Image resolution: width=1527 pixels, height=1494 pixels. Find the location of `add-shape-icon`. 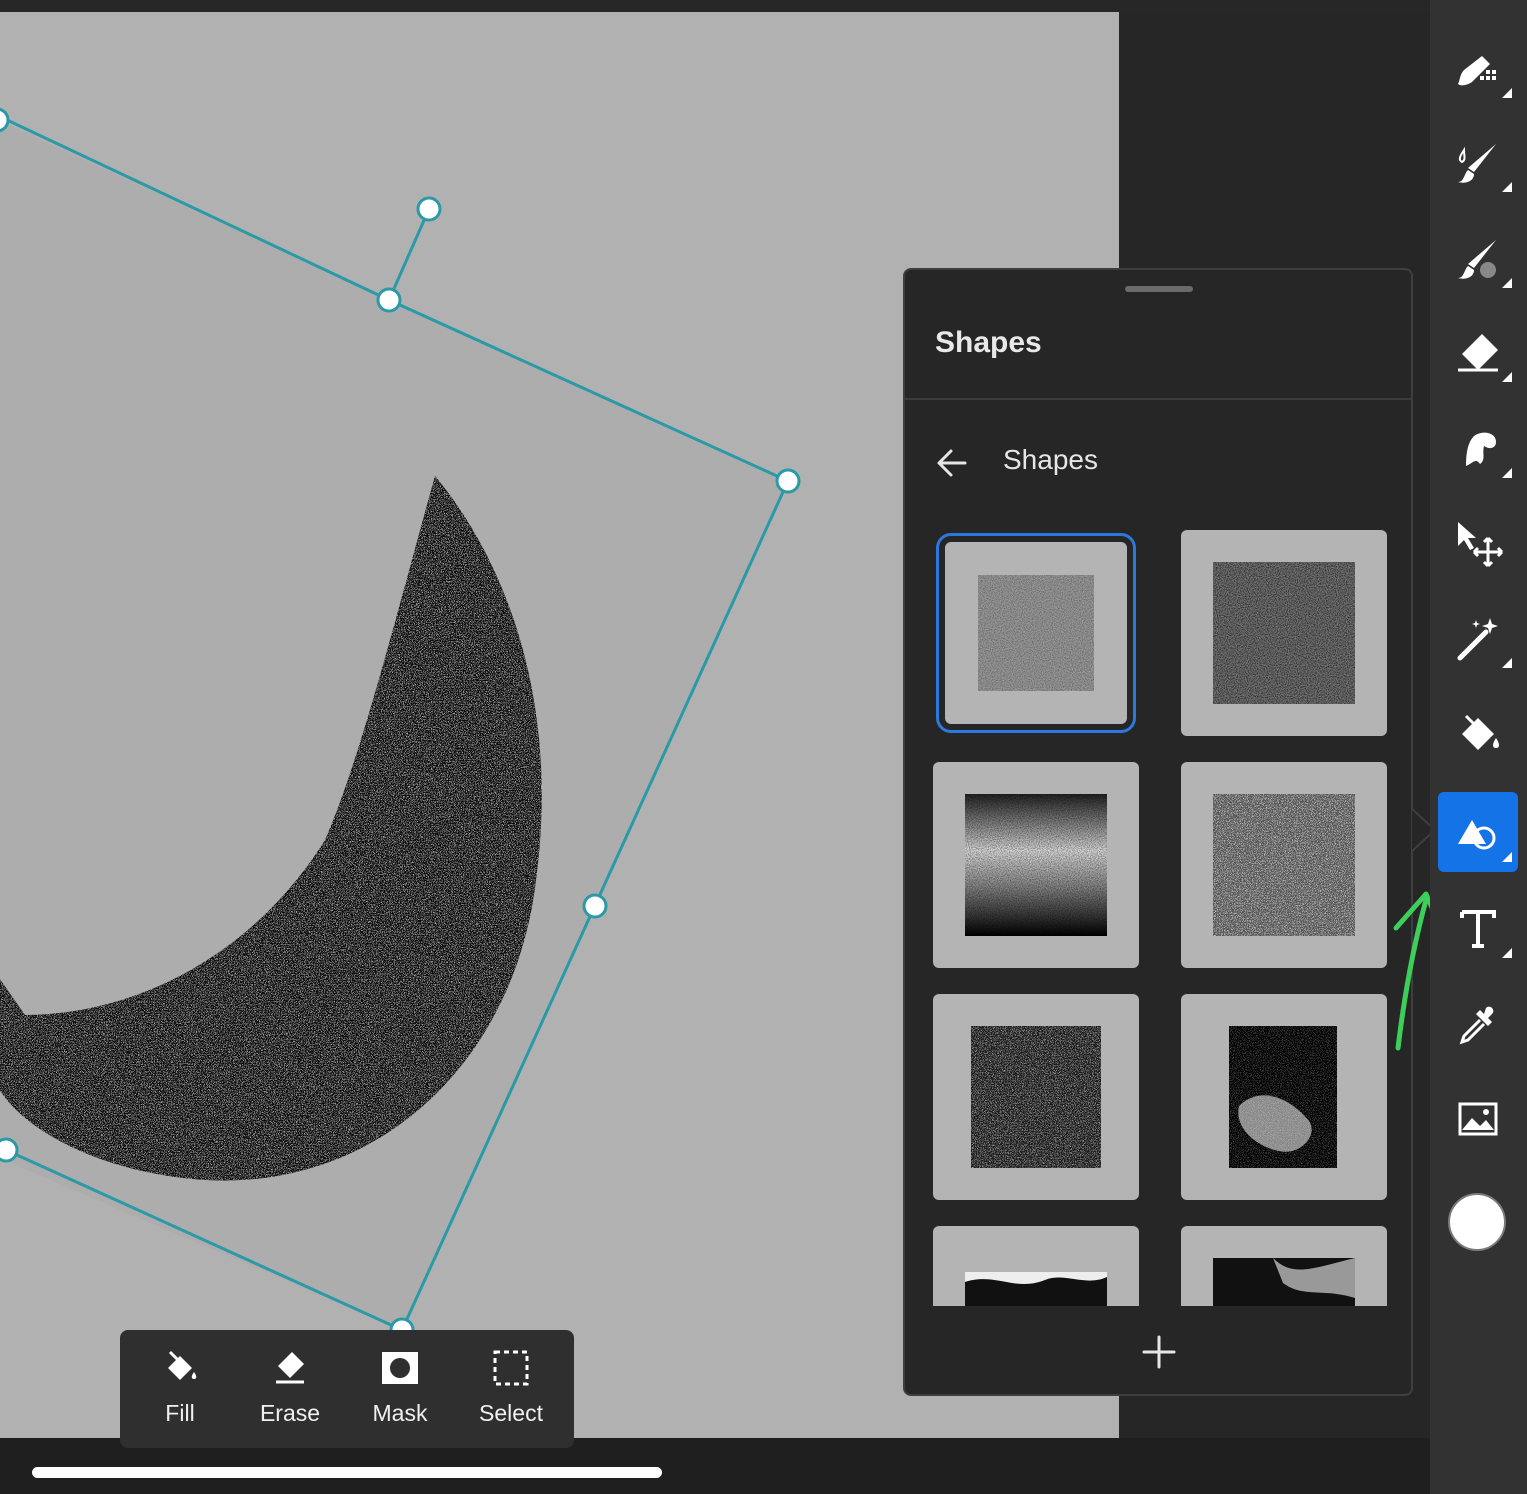

add-shape-icon is located at coordinates (1159, 1352).